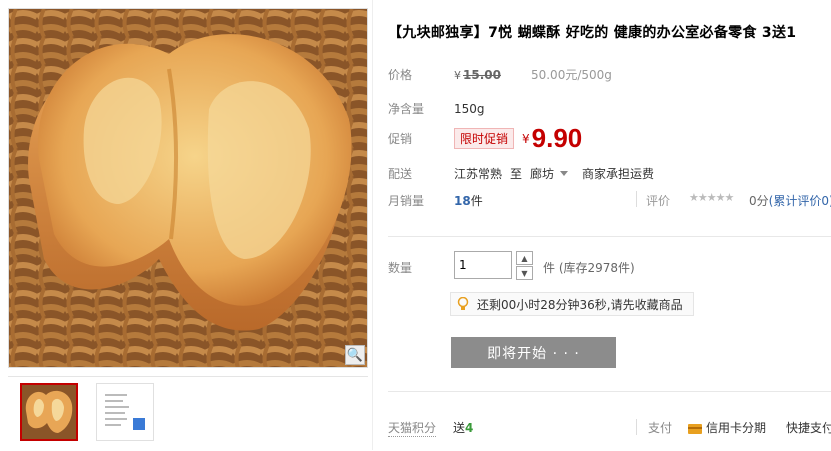 The width and height of the screenshot is (831, 451). What do you see at coordinates (400, 268) in the screenshot?
I see `quantity-label: 数量` at bounding box center [400, 268].